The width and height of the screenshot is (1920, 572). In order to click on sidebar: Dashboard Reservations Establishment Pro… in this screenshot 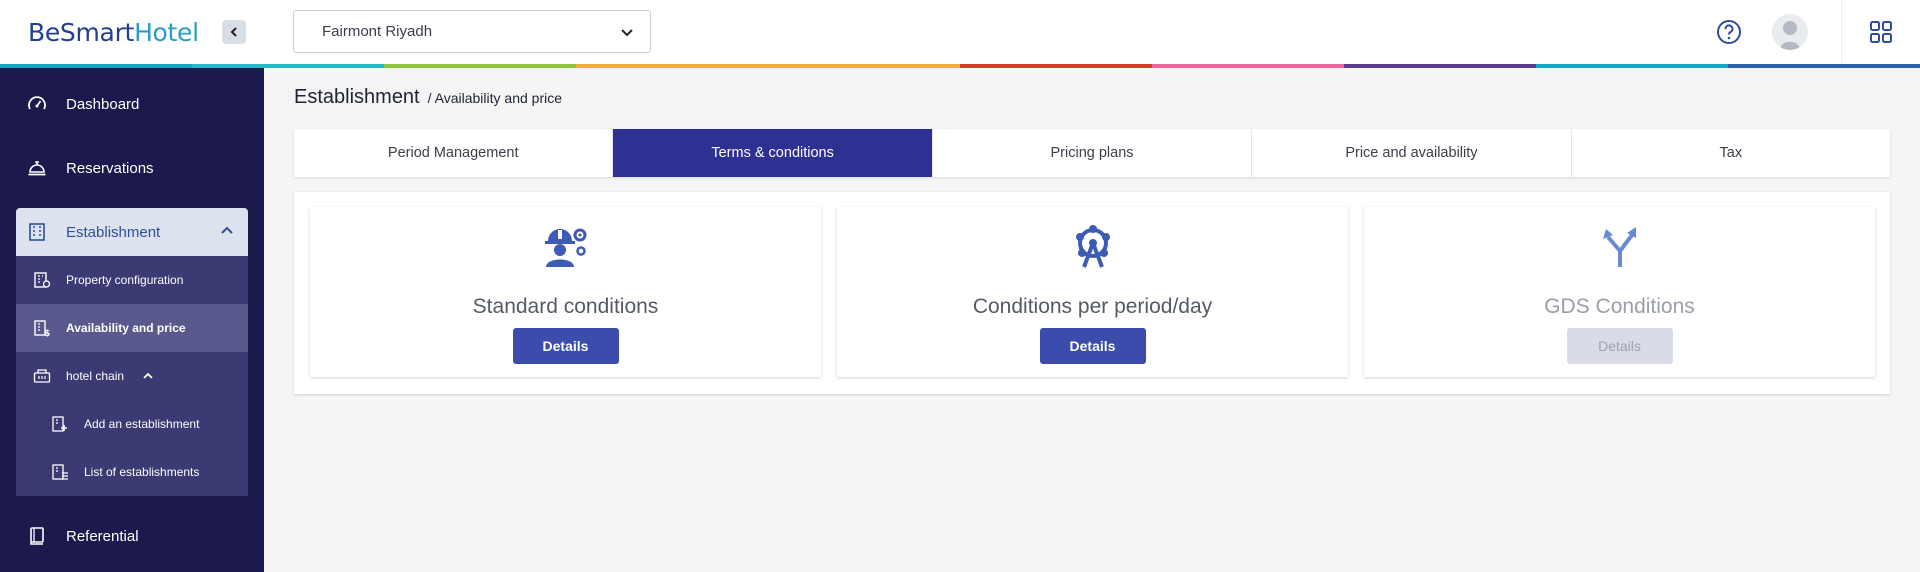, I will do `click(132, 320)`.